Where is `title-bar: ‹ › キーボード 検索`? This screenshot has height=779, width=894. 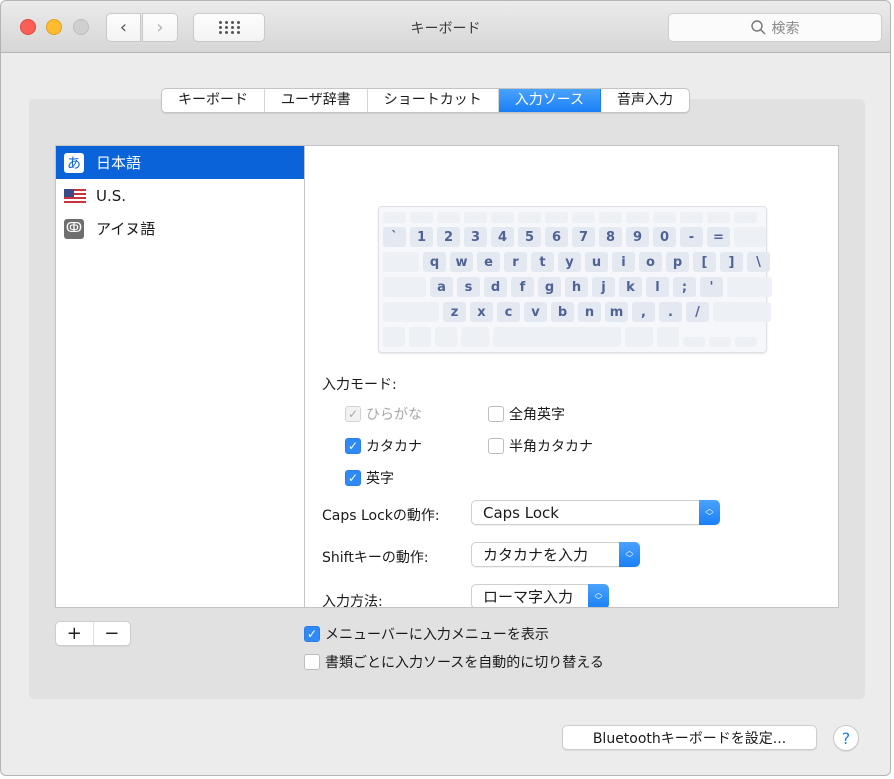
title-bar: ‹ › キーボード 検索 is located at coordinates (445, 27).